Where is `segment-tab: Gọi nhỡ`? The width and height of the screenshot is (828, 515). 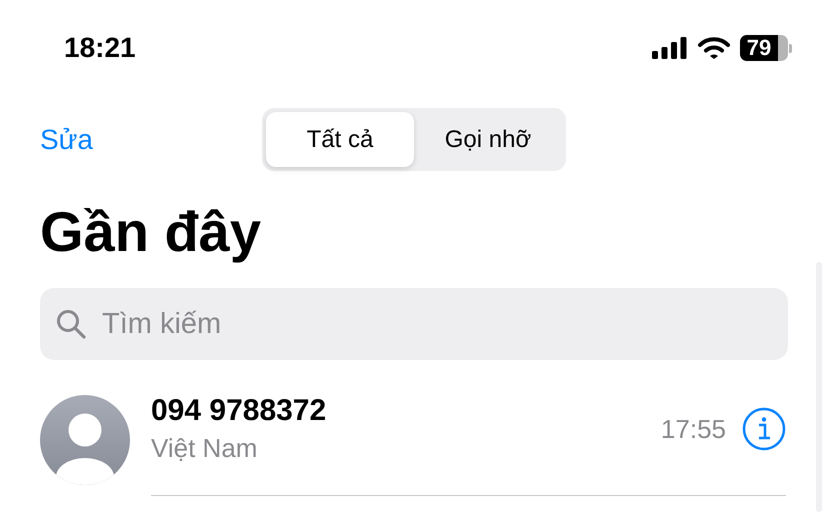 segment-tab: Gọi nhỡ is located at coordinates (488, 139).